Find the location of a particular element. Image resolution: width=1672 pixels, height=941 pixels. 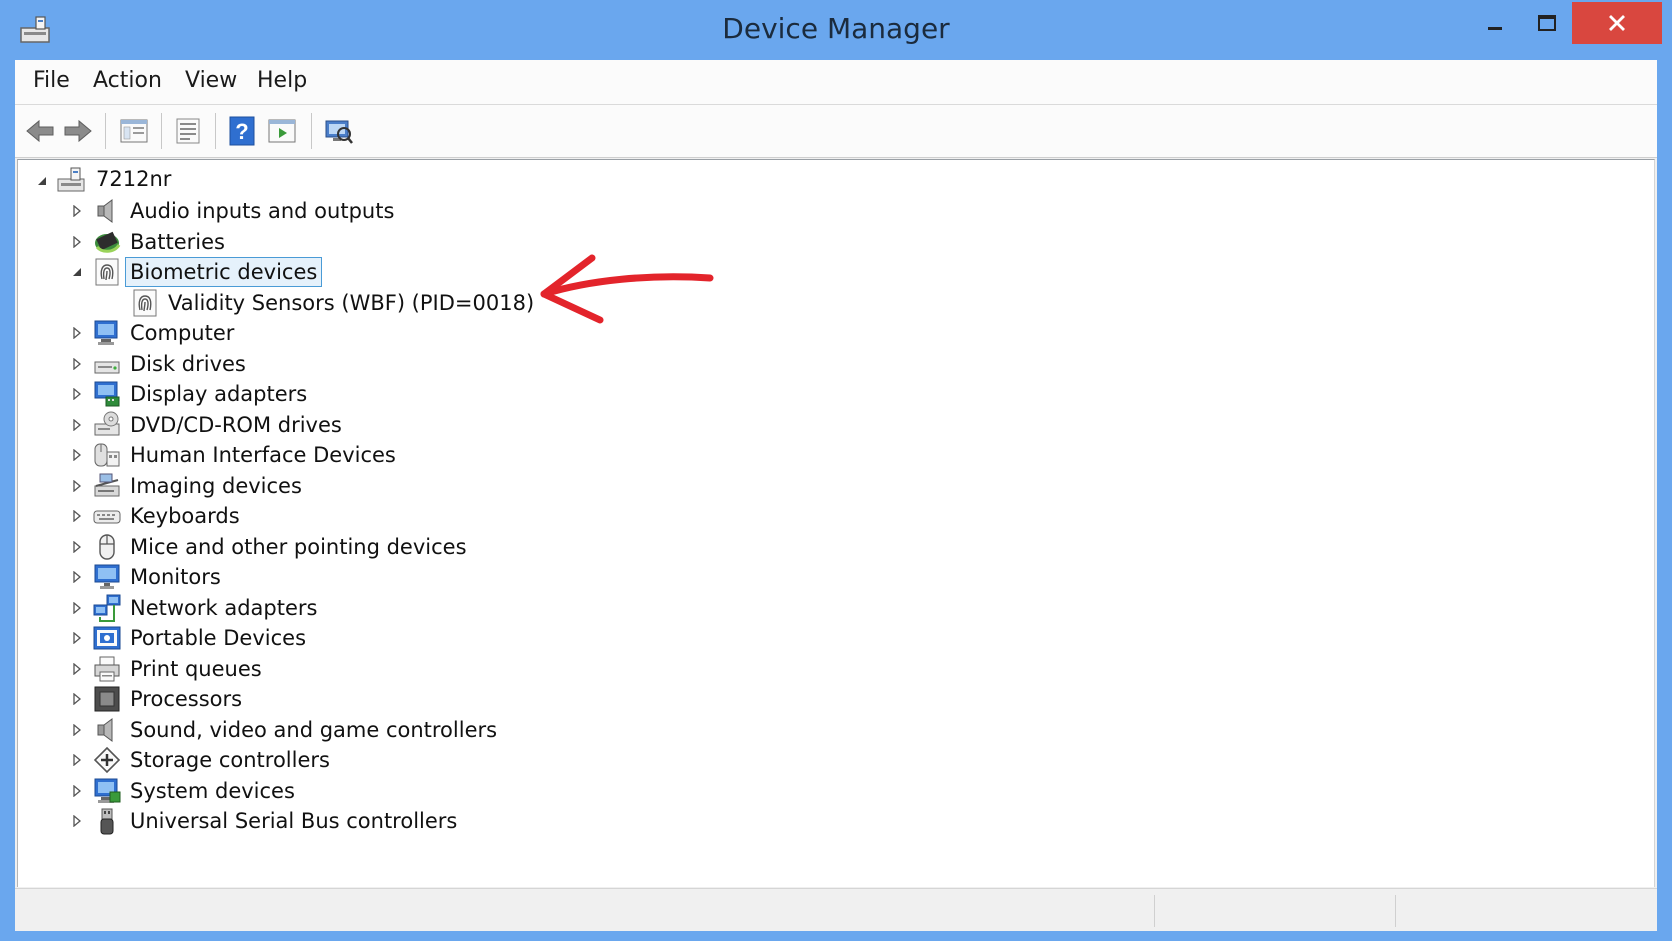

expand-toggle-computer is located at coordinates (77, 333).